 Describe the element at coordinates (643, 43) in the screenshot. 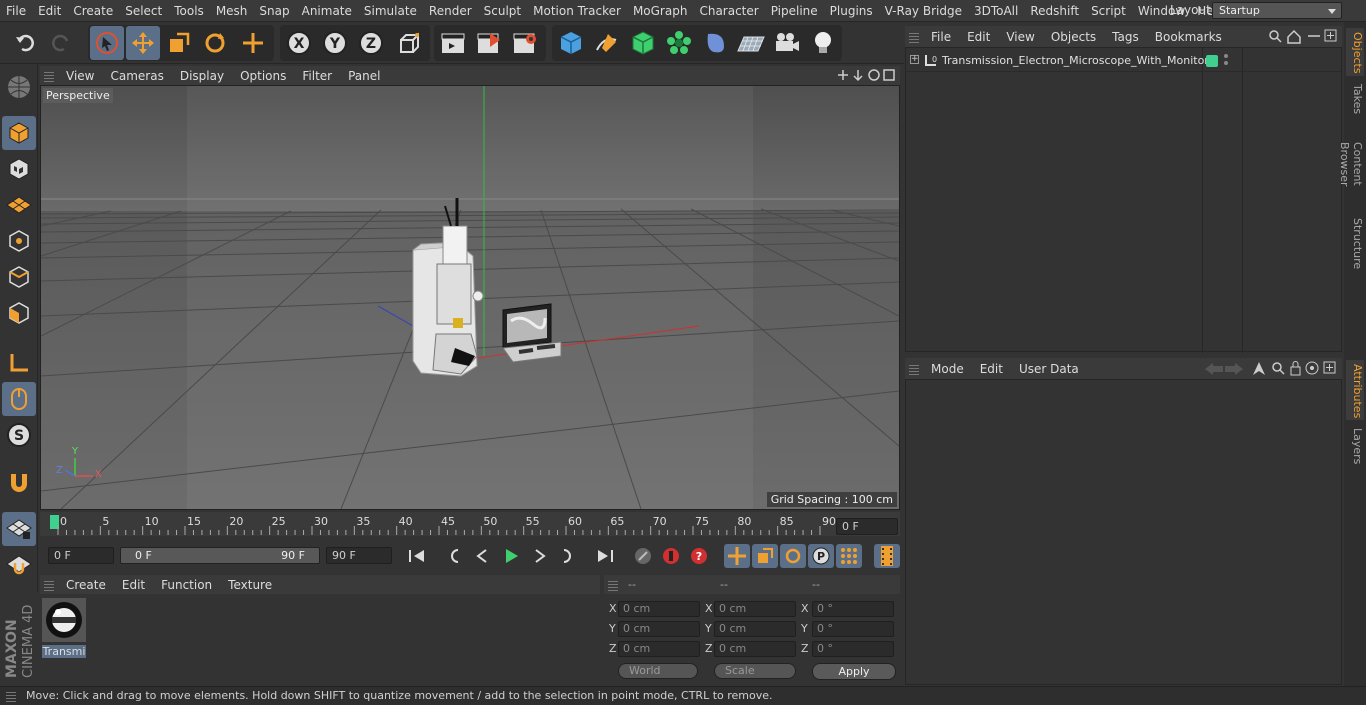

I see `add-subdivision-button` at that location.